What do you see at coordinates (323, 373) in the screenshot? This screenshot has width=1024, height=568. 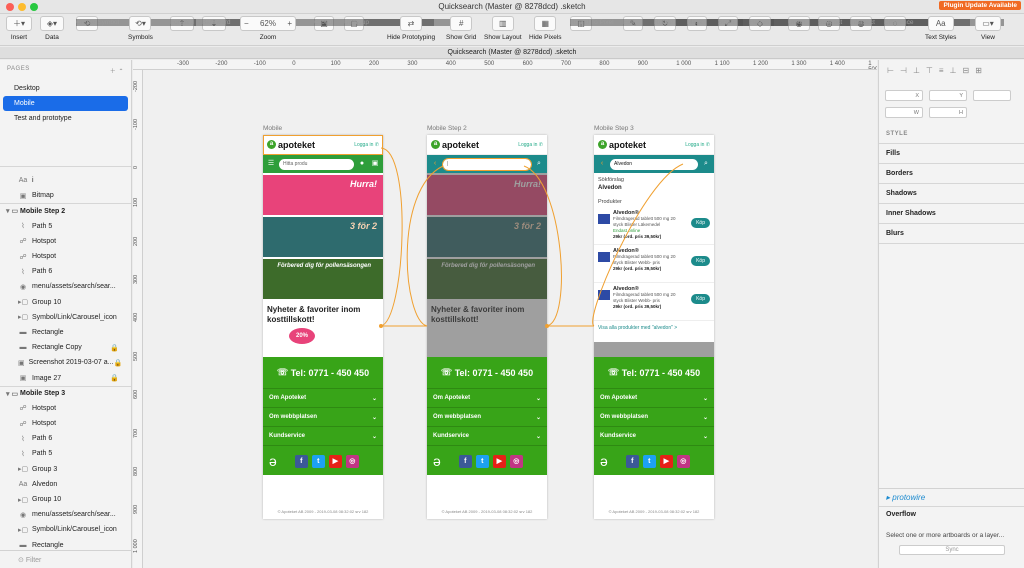 I see `phone-number: ☏ Tel: 0771 - 450 450` at bounding box center [323, 373].